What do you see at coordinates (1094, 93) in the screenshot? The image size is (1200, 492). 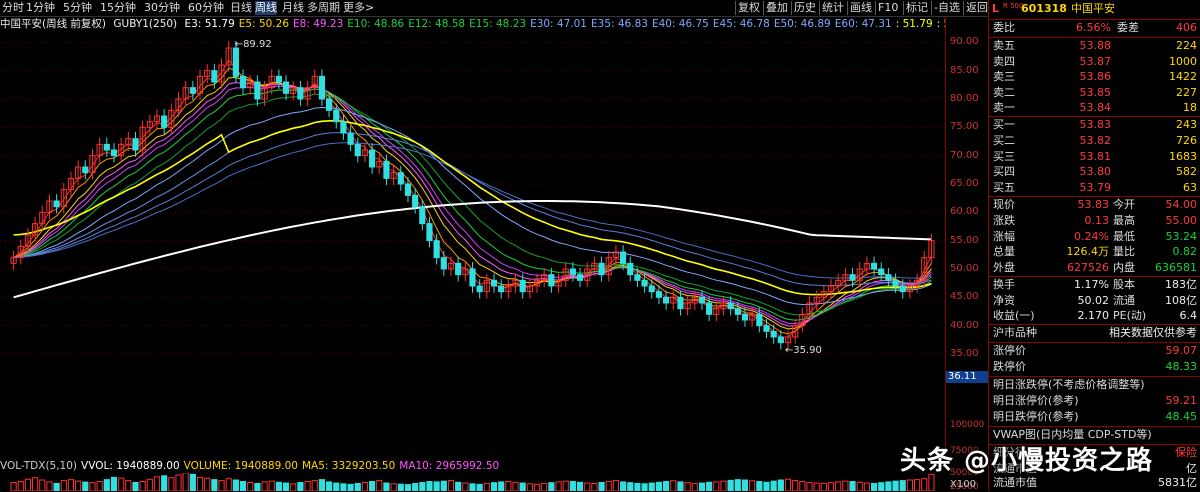 I see `ask-row: 卖二 53.85 227` at bounding box center [1094, 93].